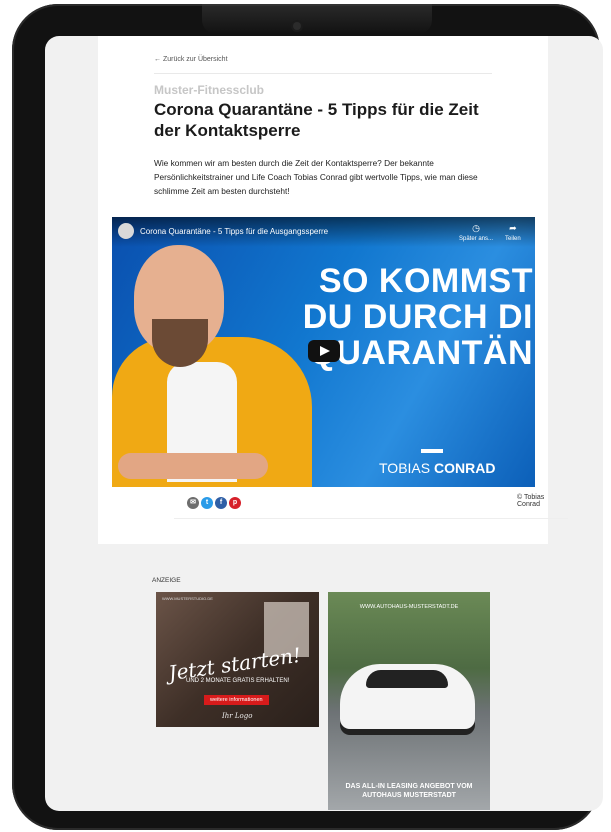 Image resolution: width=611 pixels, height=832 pixels. What do you see at coordinates (406, 468) in the screenshot?
I see `name-first: TOBIAS` at bounding box center [406, 468].